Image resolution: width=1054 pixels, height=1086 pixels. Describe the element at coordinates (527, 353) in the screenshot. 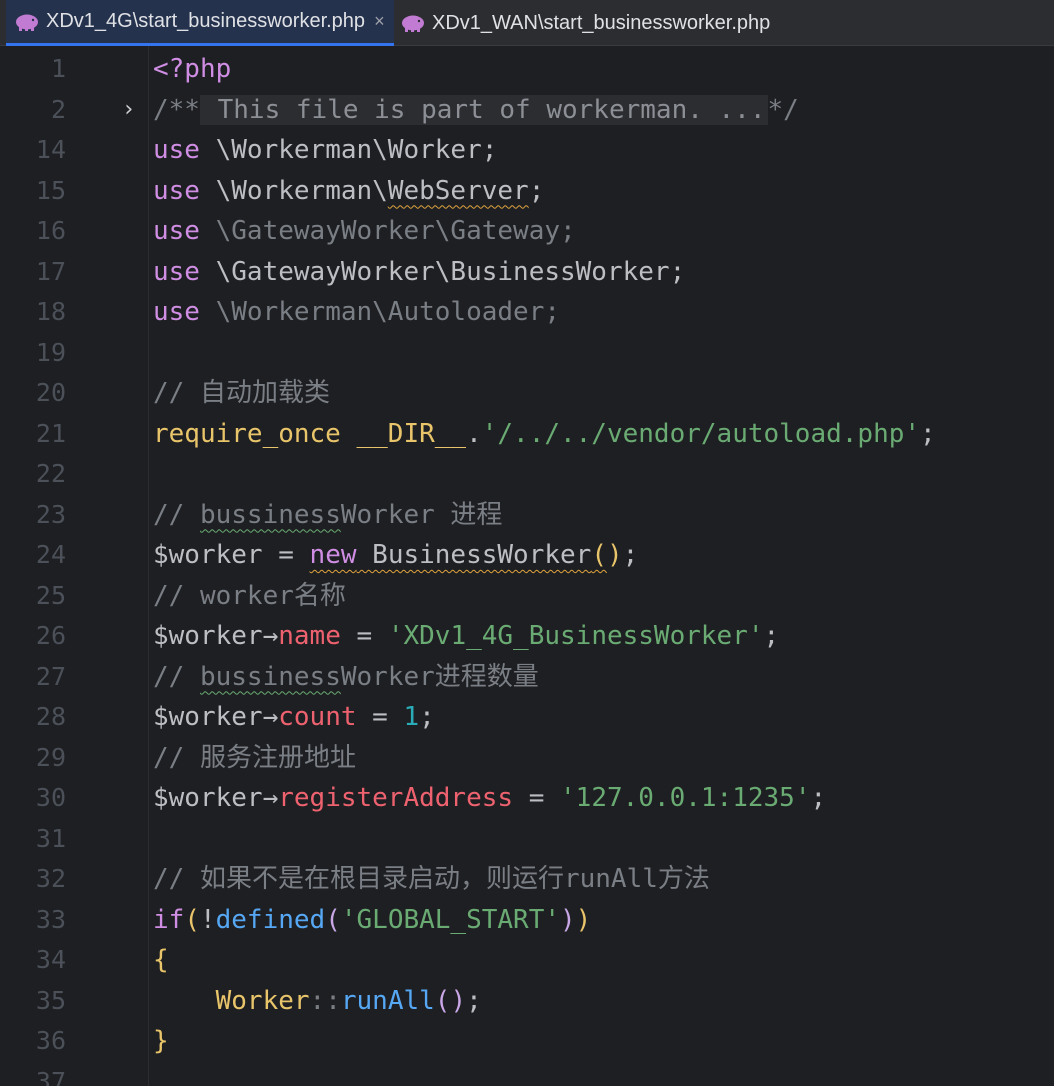

I see `code-line: 19` at that location.